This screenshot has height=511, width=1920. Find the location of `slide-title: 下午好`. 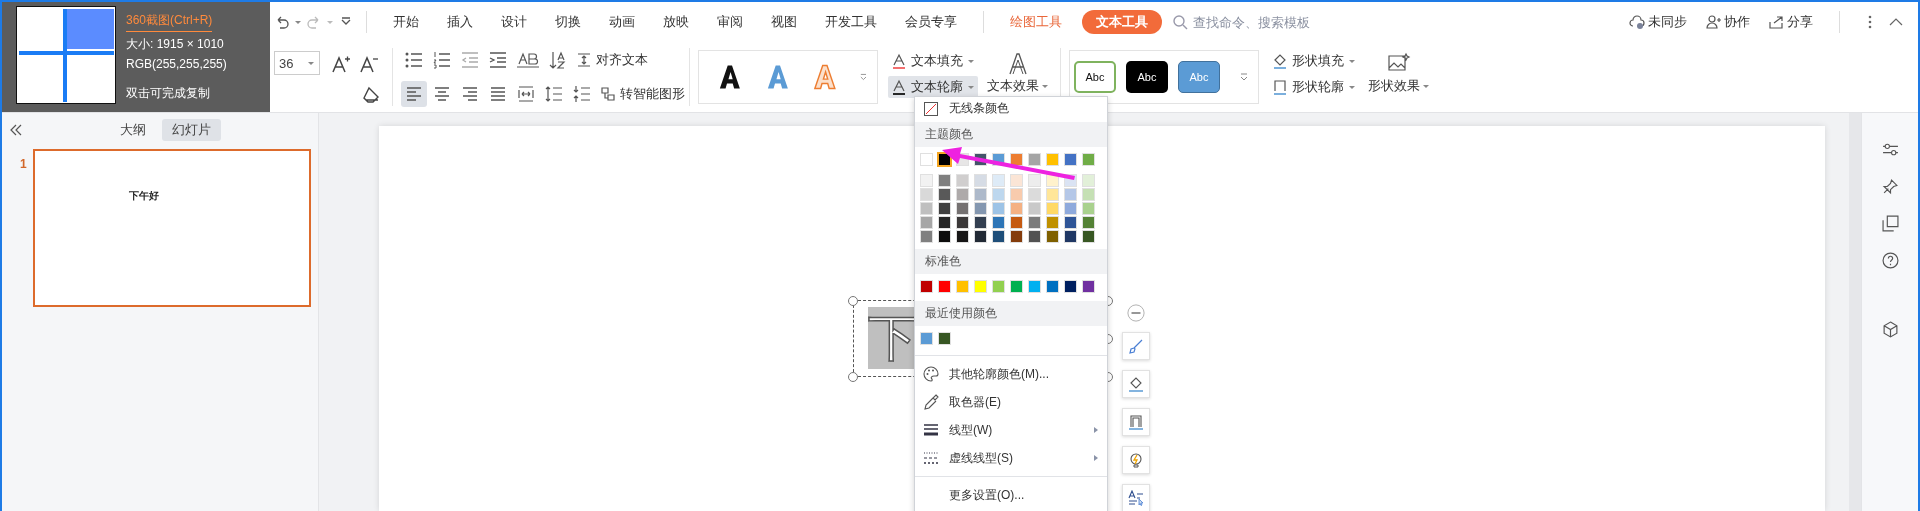

slide-title: 下午好 is located at coordinates (143, 196).